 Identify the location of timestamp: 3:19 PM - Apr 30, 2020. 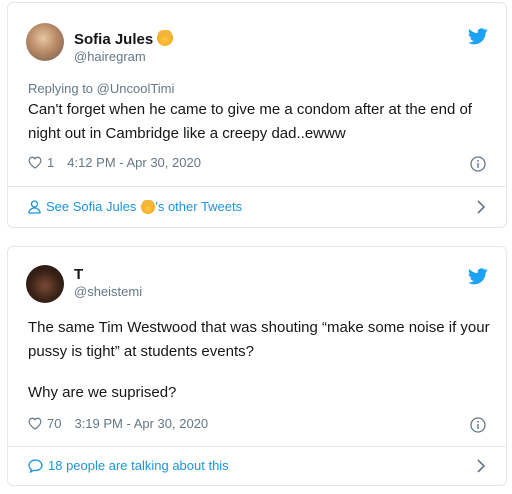
(141, 423).